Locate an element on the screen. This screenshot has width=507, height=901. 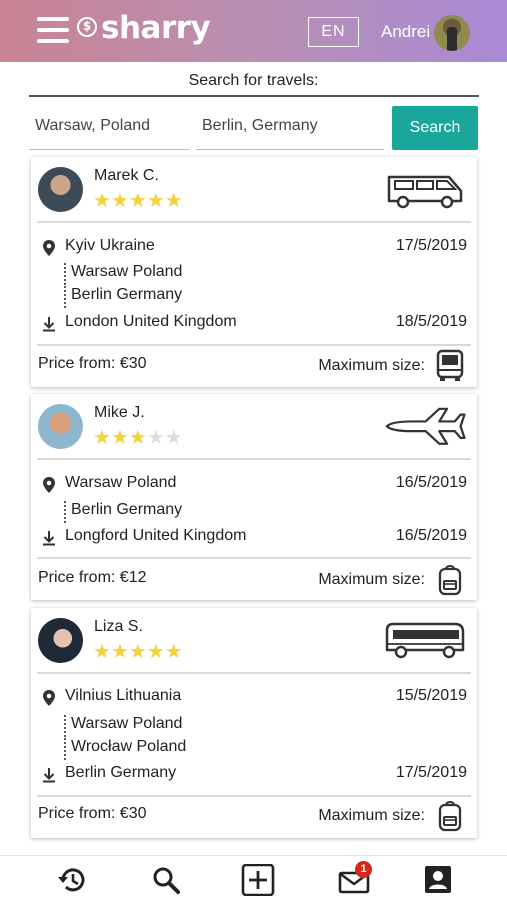
van-front-icon is located at coordinates (450, 365).